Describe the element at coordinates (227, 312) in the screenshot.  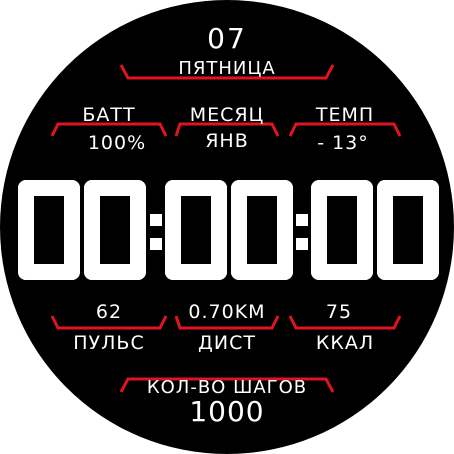
I see `distance-value: 0.70KM` at that location.